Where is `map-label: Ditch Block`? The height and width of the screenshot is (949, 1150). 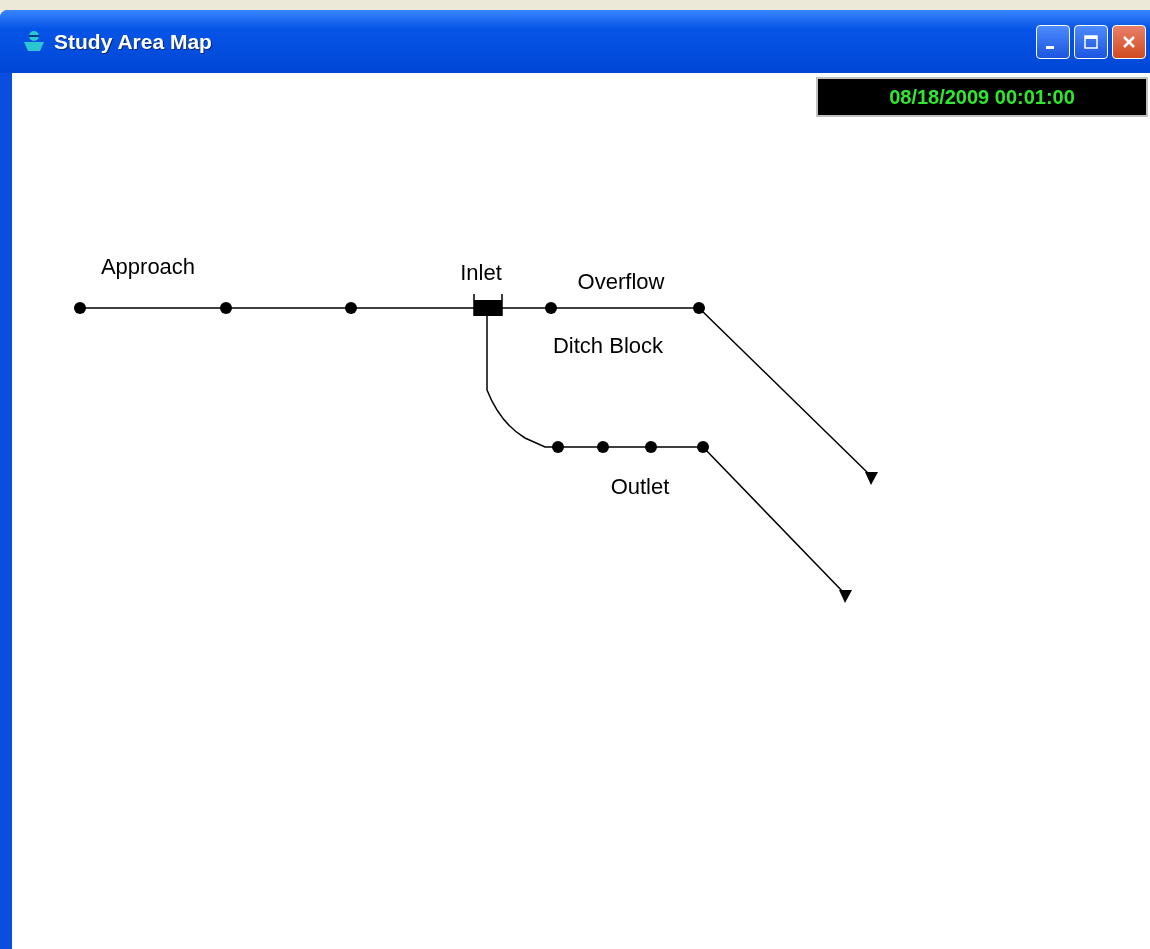 map-label: Ditch Block is located at coordinates (608, 345).